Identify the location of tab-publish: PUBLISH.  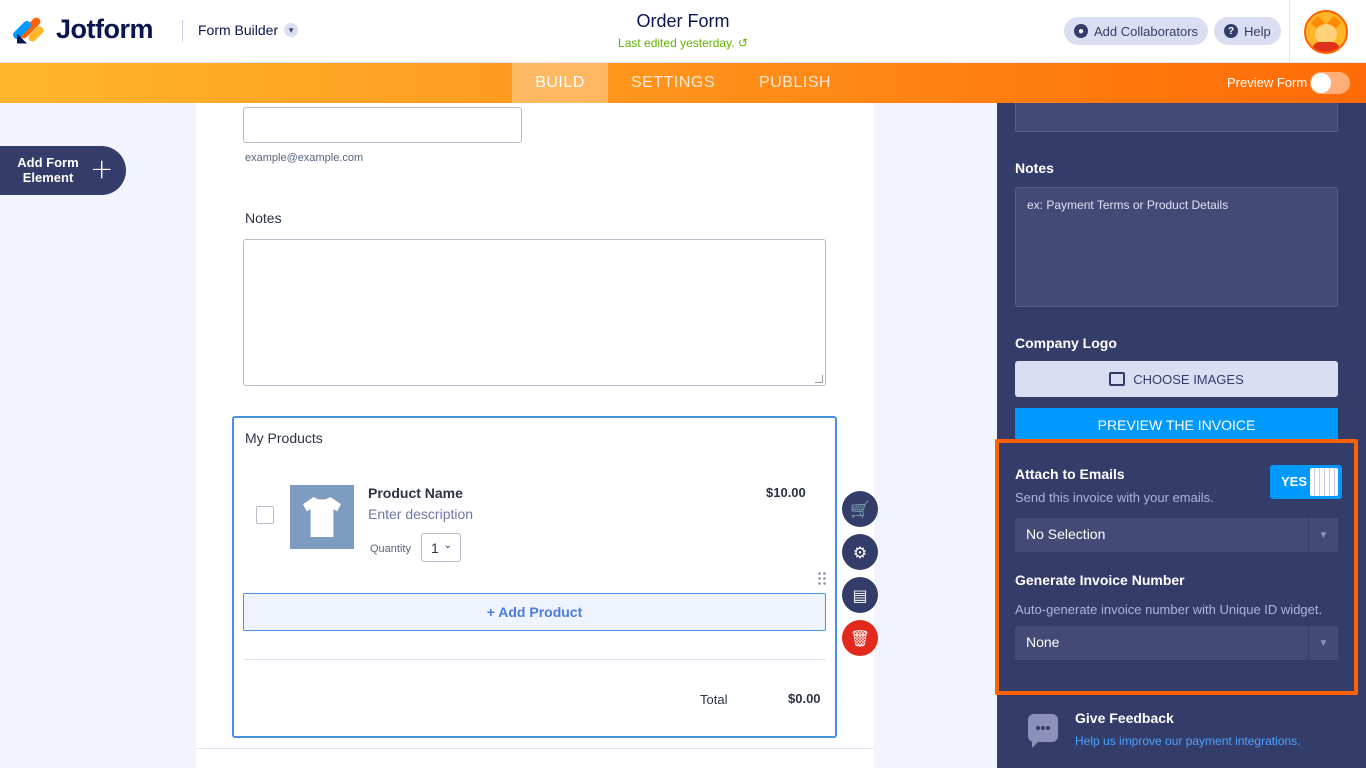
(795, 83).